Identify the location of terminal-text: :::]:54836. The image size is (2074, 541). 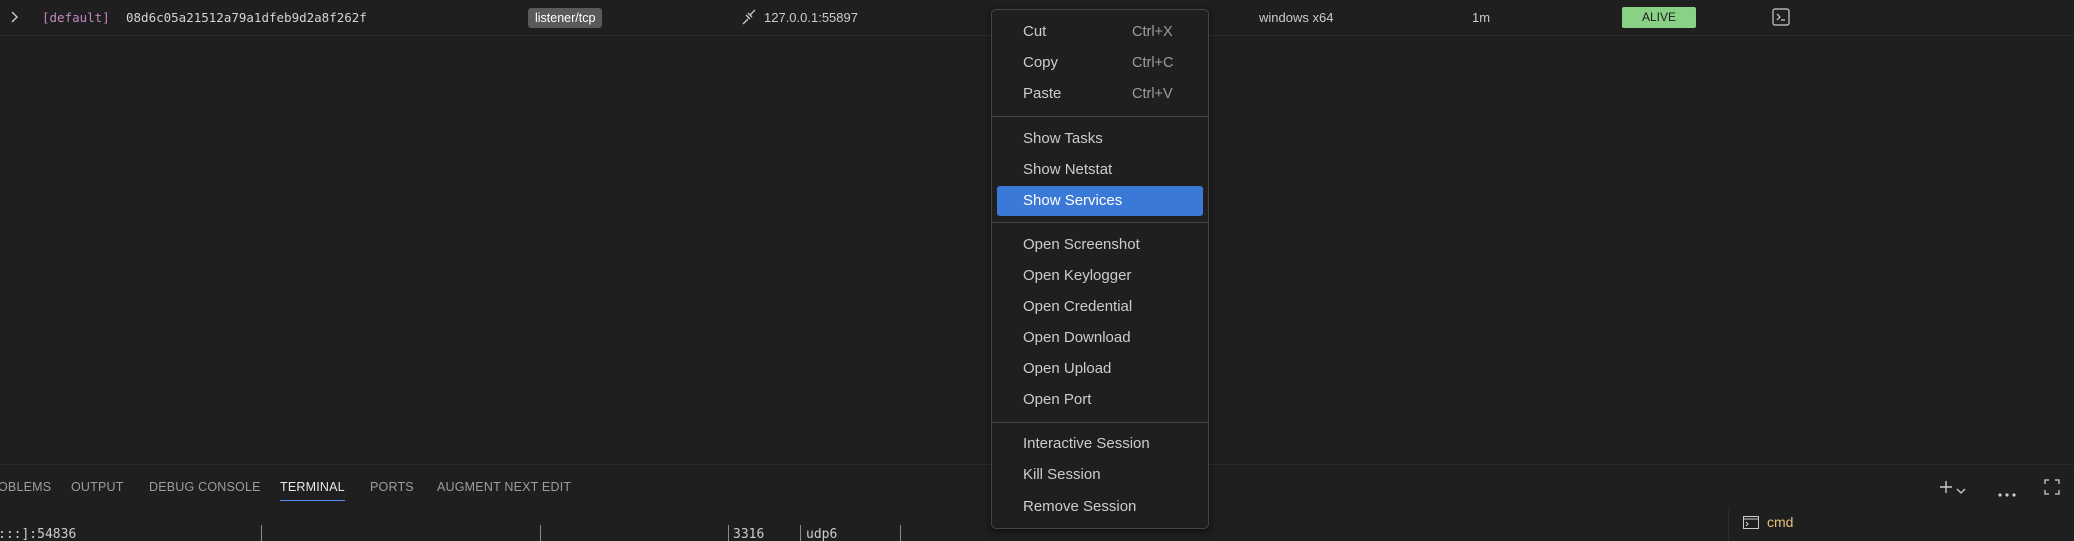
(38, 534).